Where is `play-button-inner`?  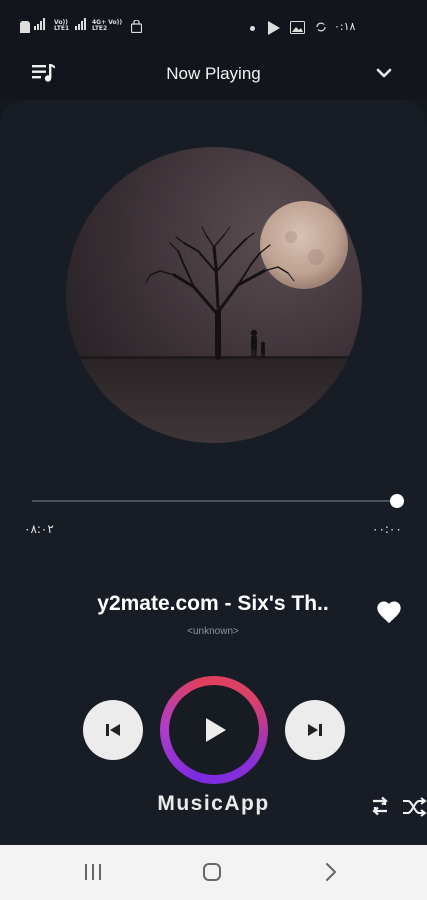
play-button-inner is located at coordinates (214, 730).